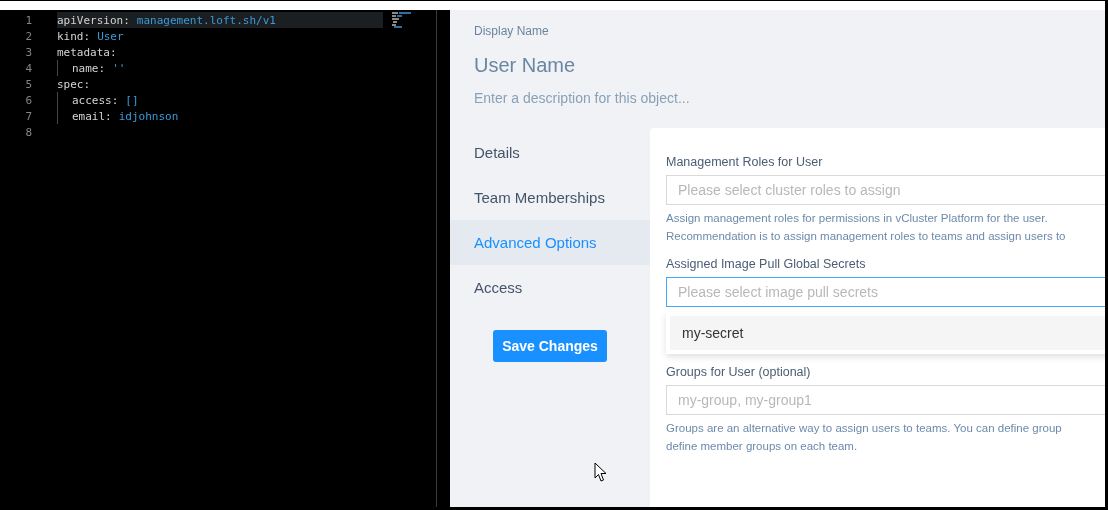 The width and height of the screenshot is (1108, 510). What do you see at coordinates (28, 20) in the screenshot?
I see `line-number: 1` at bounding box center [28, 20].